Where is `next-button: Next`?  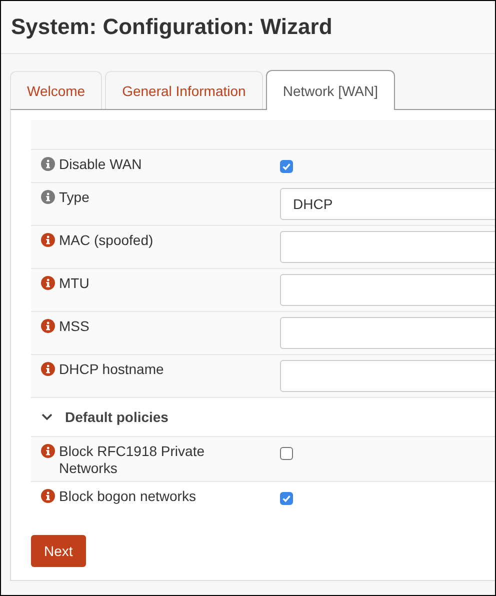 next-button: Next is located at coordinates (58, 551).